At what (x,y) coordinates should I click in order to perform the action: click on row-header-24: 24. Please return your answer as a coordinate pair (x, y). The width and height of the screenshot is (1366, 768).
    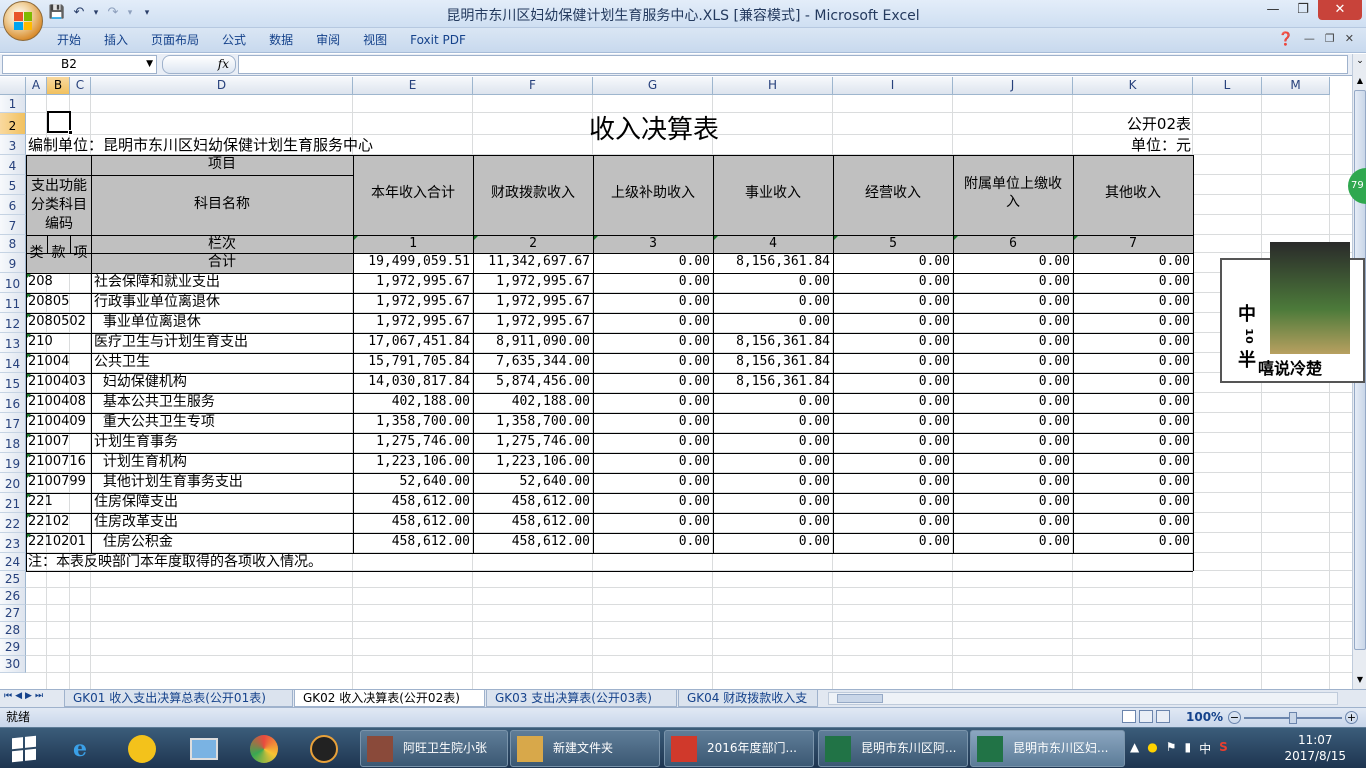
    Looking at the image, I should click on (13, 562).